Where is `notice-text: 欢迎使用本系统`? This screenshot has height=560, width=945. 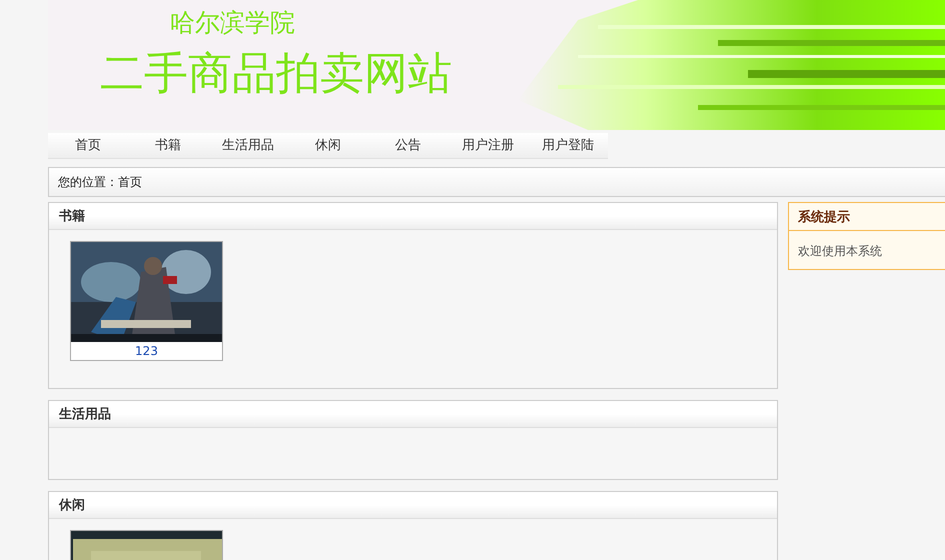 notice-text: 欢迎使用本系统 is located at coordinates (840, 251).